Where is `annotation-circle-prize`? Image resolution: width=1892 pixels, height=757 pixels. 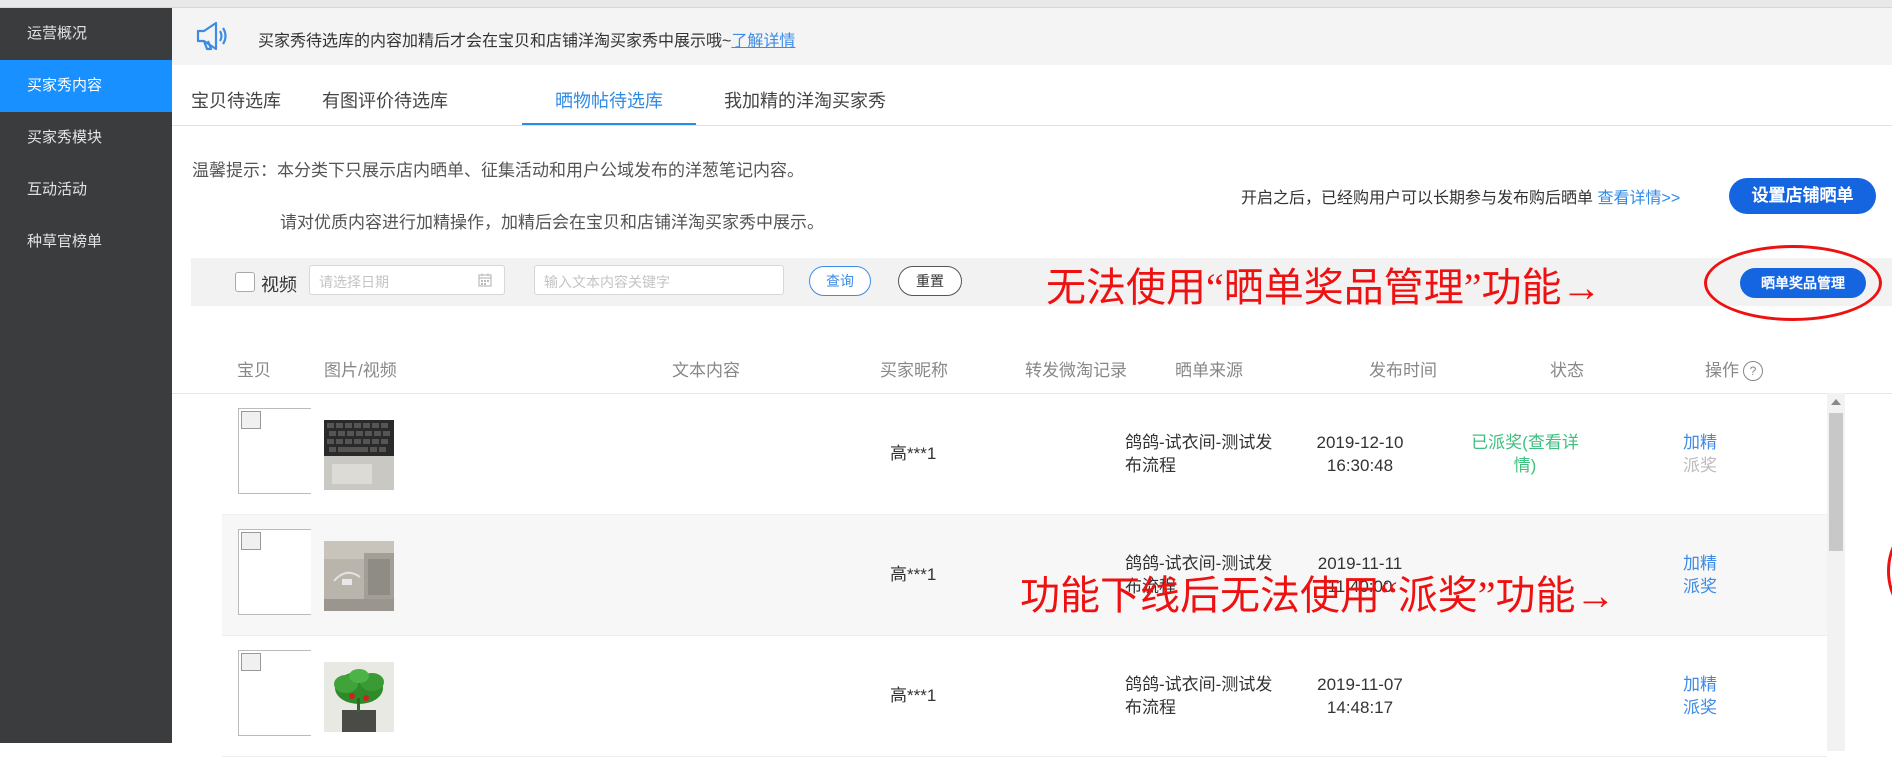
annotation-circle-prize is located at coordinates (1793, 283).